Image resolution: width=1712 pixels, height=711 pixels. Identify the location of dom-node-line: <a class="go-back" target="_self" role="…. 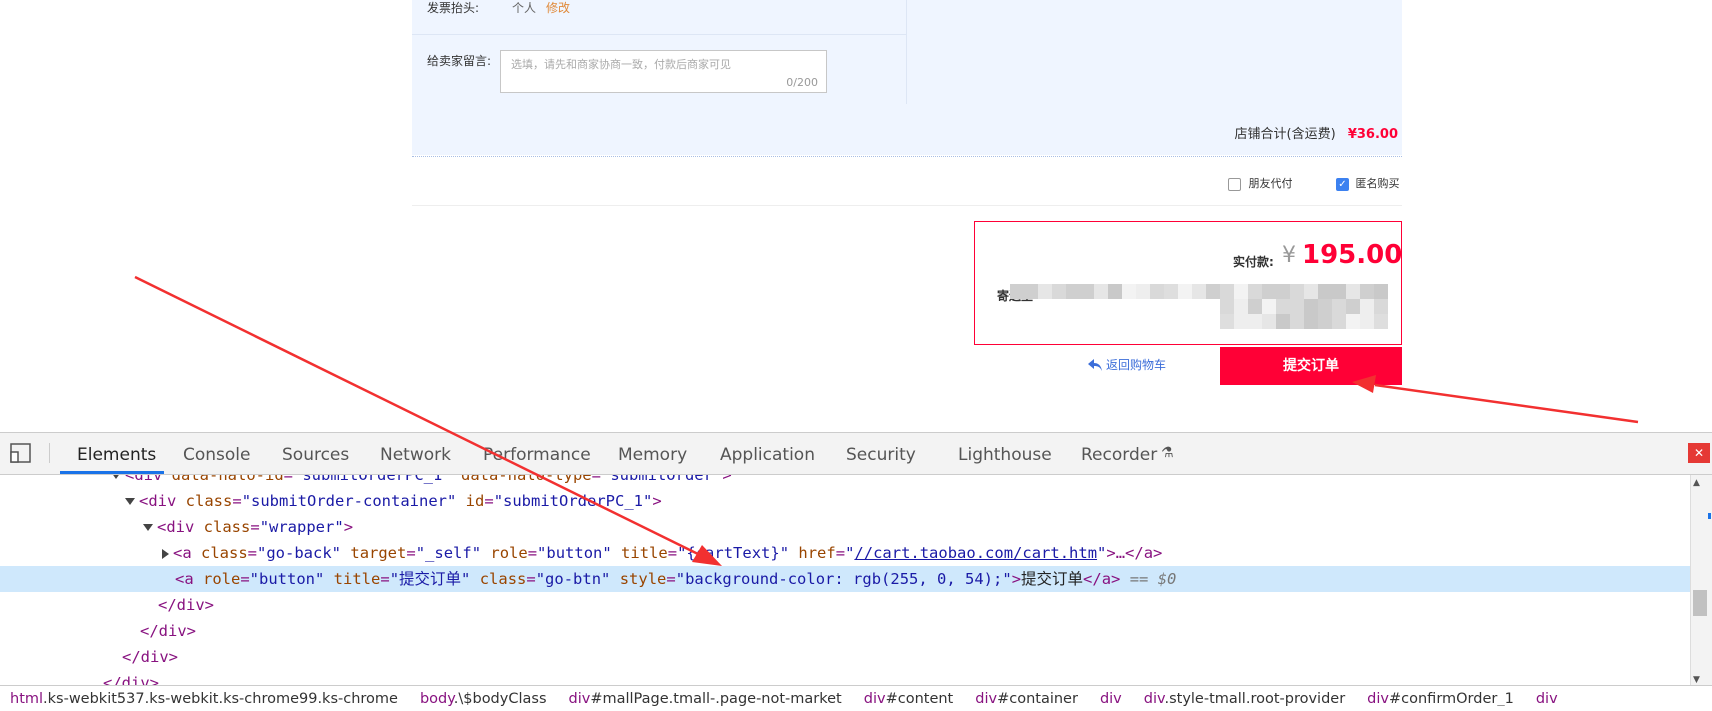
(845, 553).